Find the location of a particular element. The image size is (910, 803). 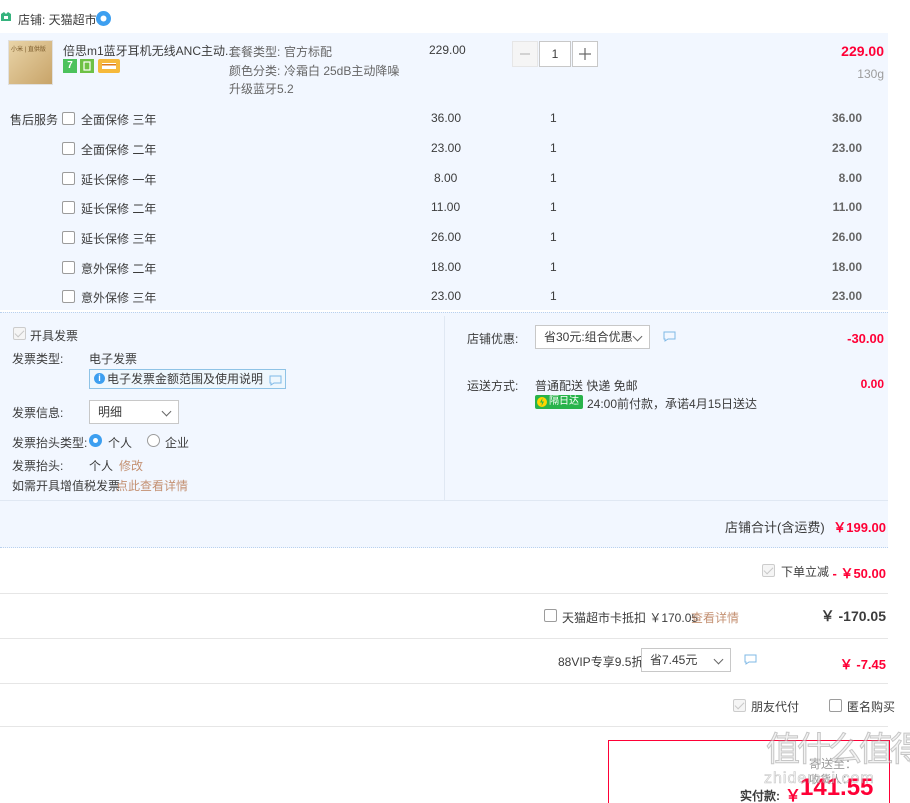

friend-pay-checkbox is located at coordinates (739, 705).